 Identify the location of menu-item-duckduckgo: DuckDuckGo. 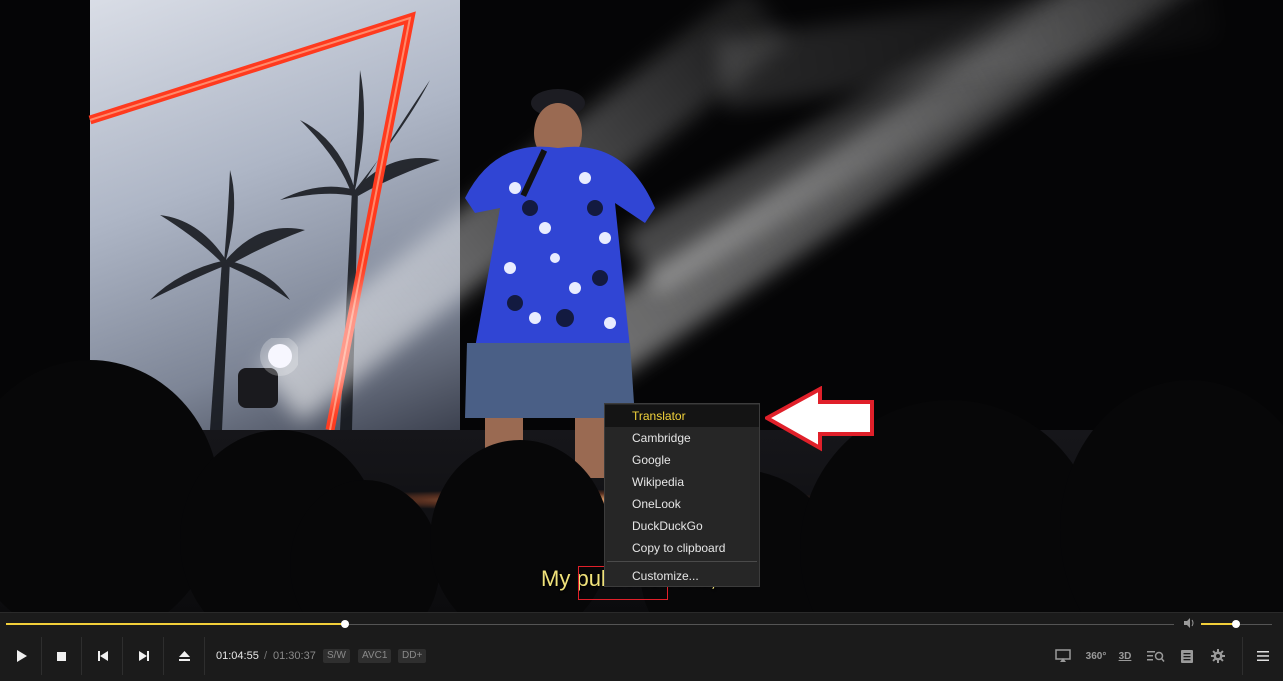
(682, 526).